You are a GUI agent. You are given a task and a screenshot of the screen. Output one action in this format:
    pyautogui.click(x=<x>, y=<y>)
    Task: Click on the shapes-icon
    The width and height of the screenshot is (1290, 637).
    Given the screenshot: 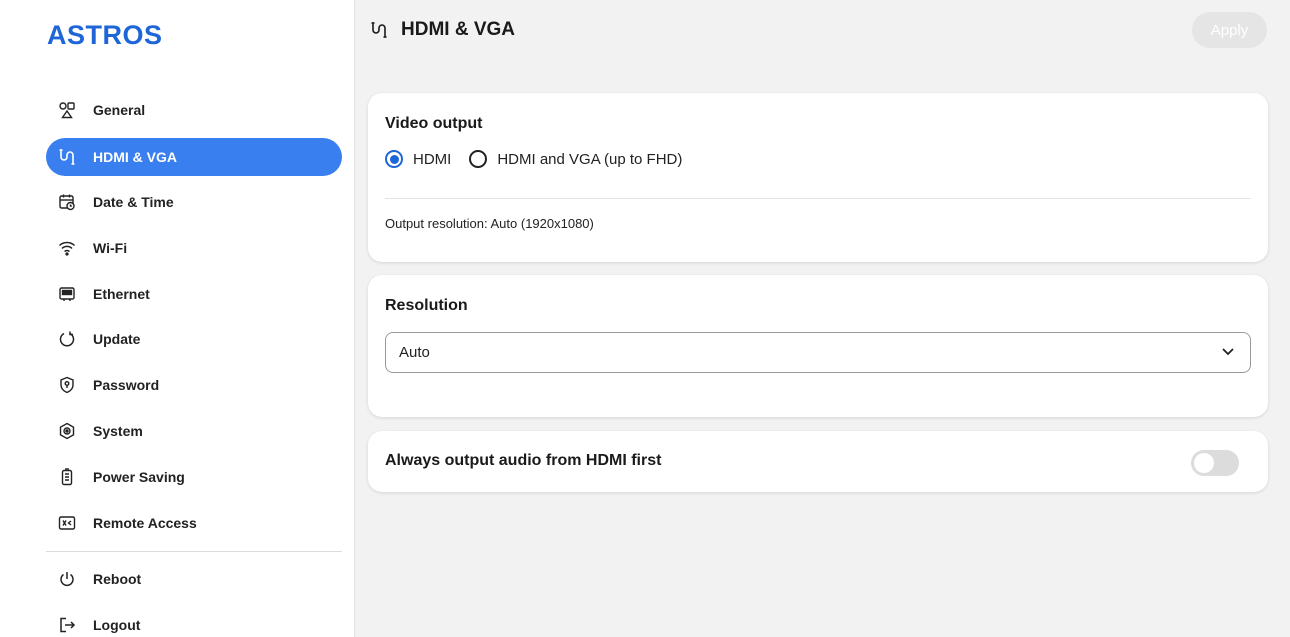 What is the action you would take?
    pyautogui.click(x=67, y=110)
    